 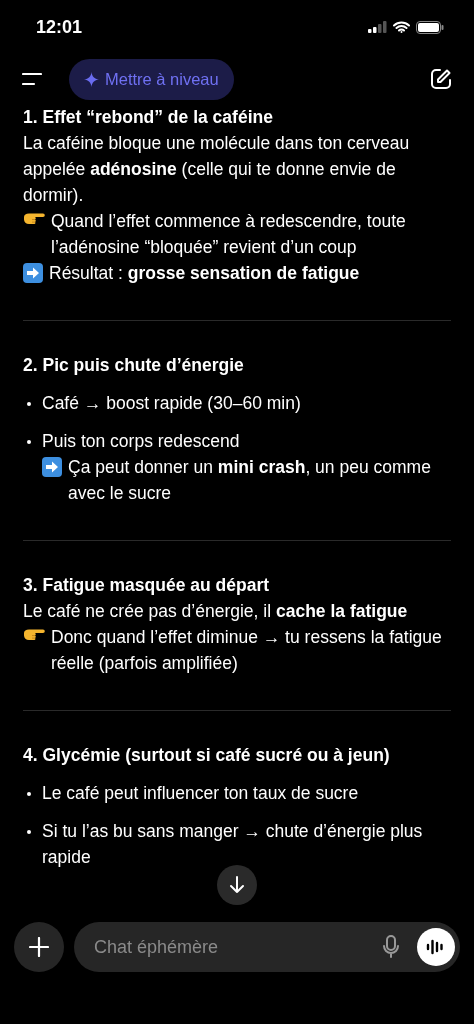 What do you see at coordinates (147, 585) in the screenshot?
I see `section-heading: 3. Fatigue masquée au départ` at bounding box center [147, 585].